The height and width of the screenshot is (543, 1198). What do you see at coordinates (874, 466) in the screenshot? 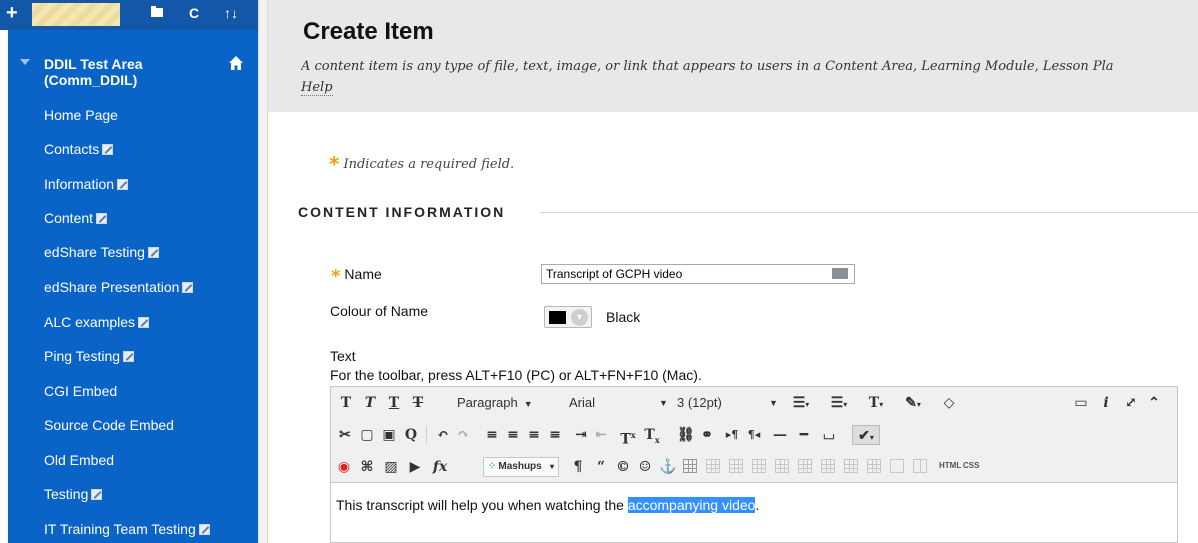
I see `delete-column-icon` at bounding box center [874, 466].